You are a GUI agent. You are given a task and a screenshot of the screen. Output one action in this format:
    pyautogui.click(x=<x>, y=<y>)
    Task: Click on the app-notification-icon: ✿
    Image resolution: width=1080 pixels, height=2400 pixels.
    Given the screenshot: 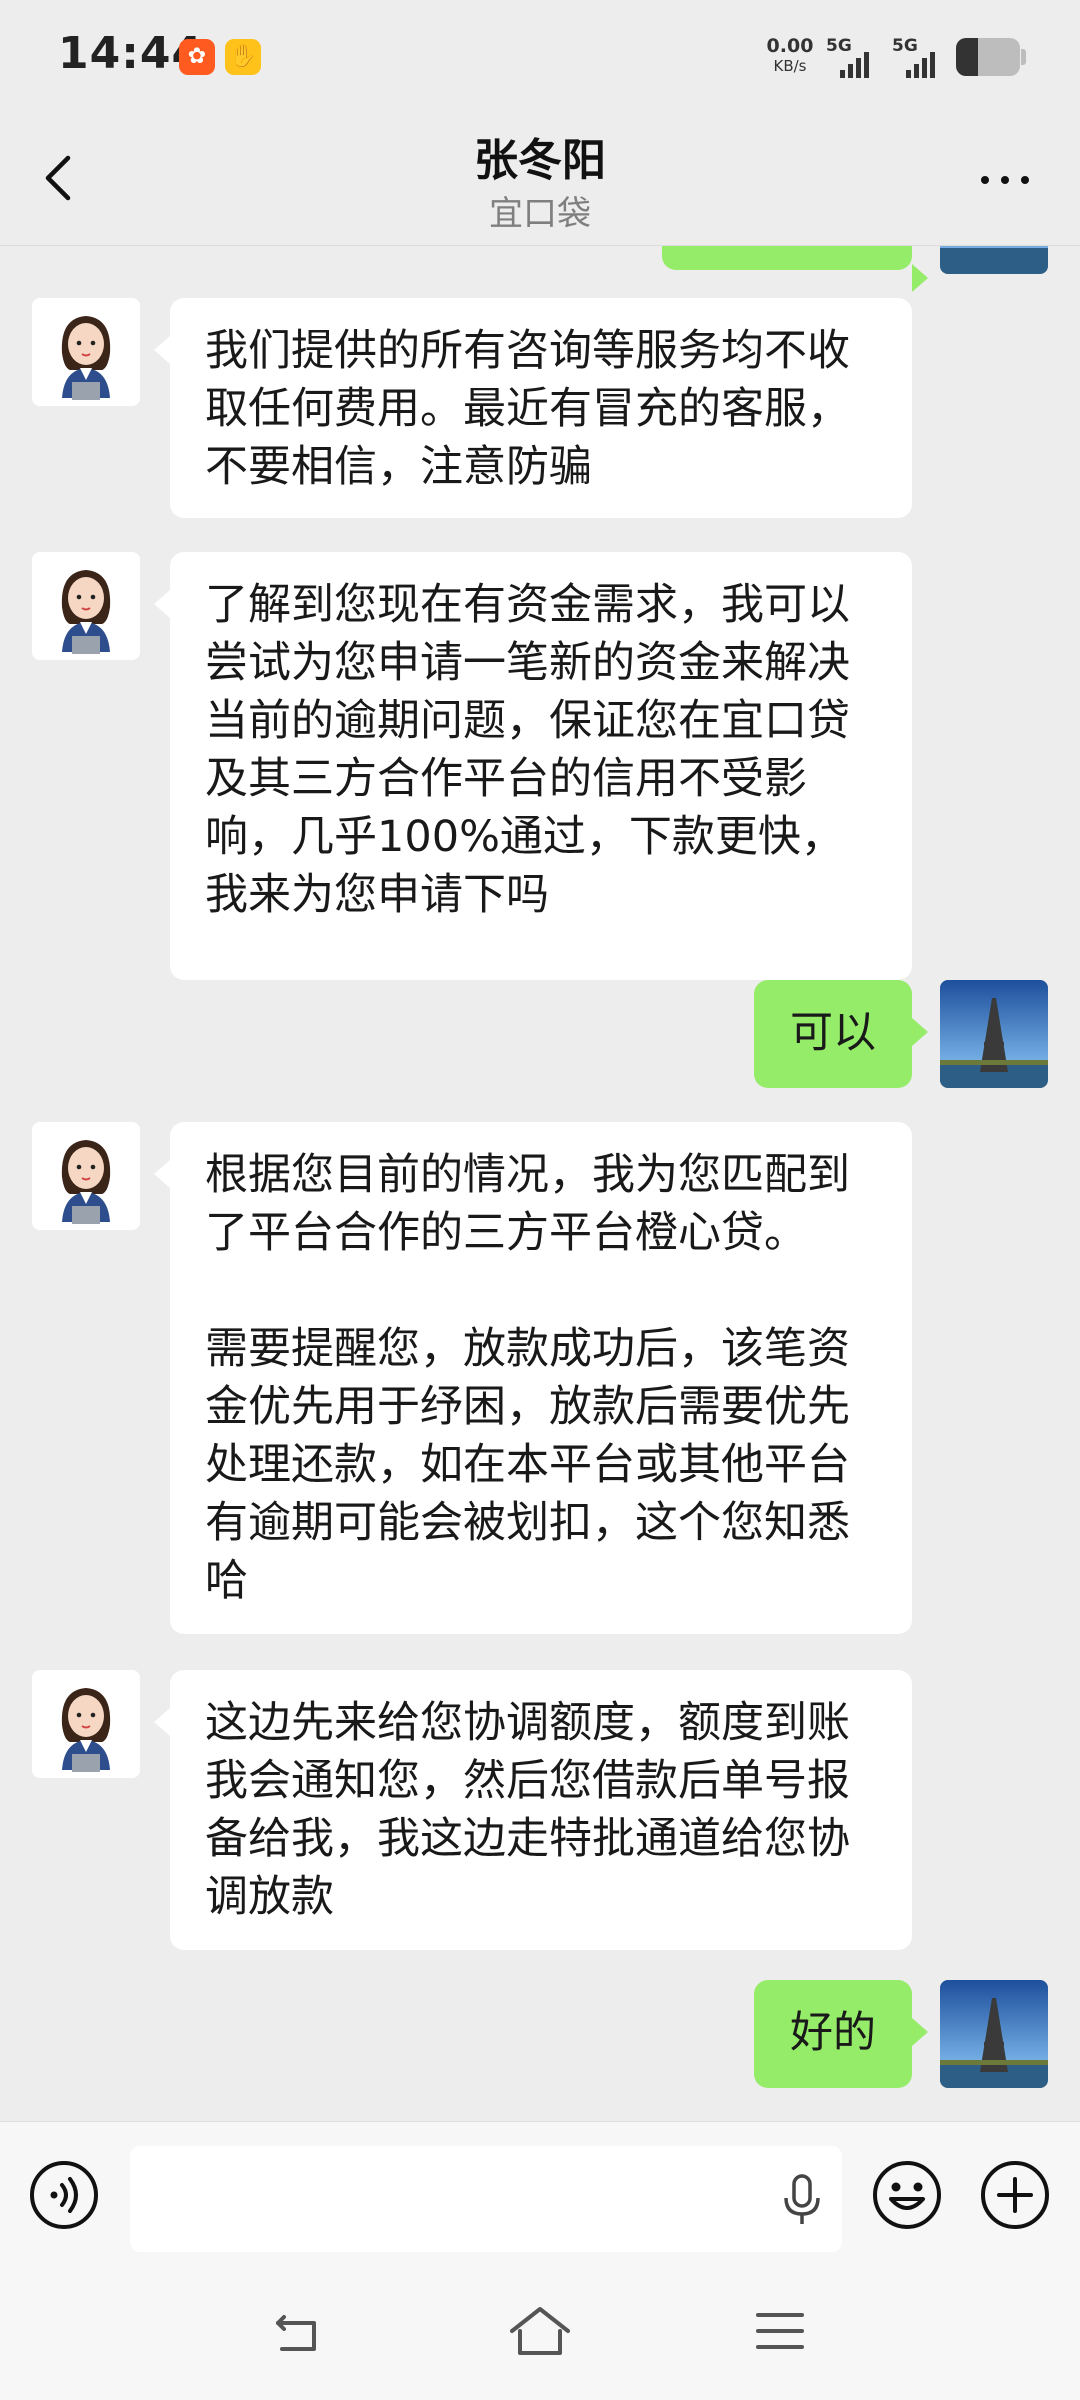 What is the action you would take?
    pyautogui.click(x=197, y=57)
    